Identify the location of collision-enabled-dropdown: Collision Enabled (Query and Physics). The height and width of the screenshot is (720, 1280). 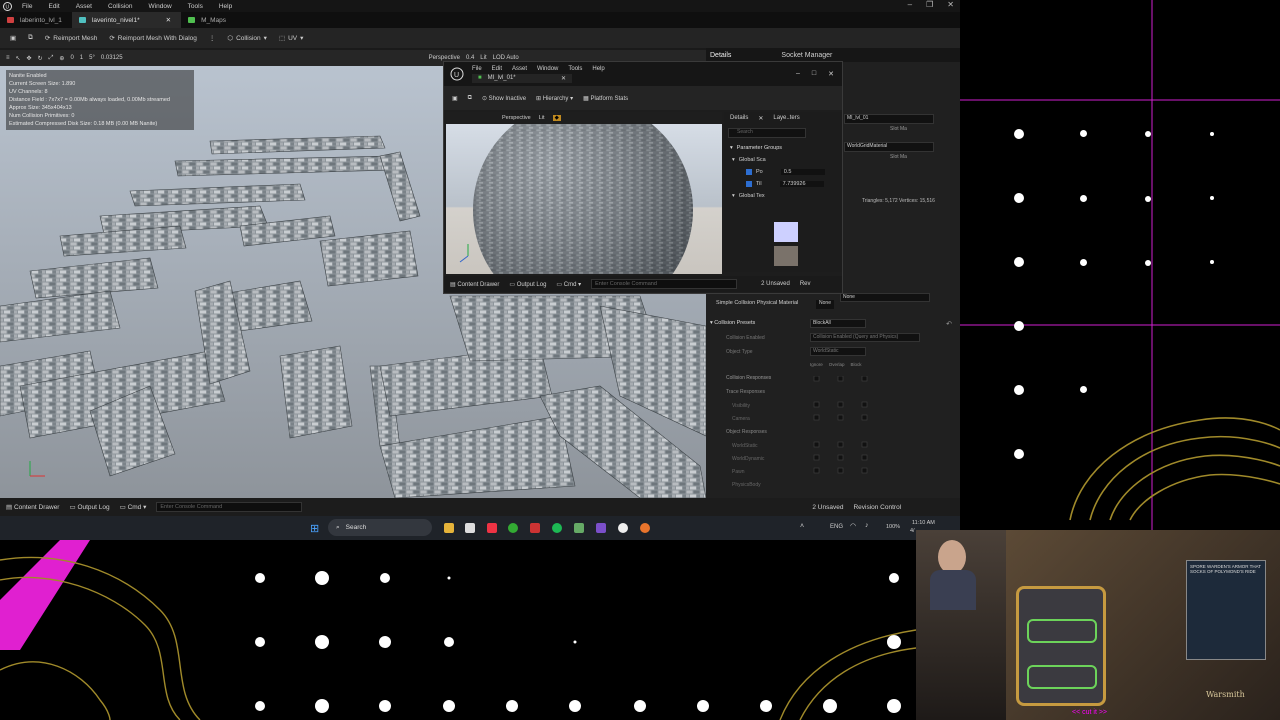
(865, 337).